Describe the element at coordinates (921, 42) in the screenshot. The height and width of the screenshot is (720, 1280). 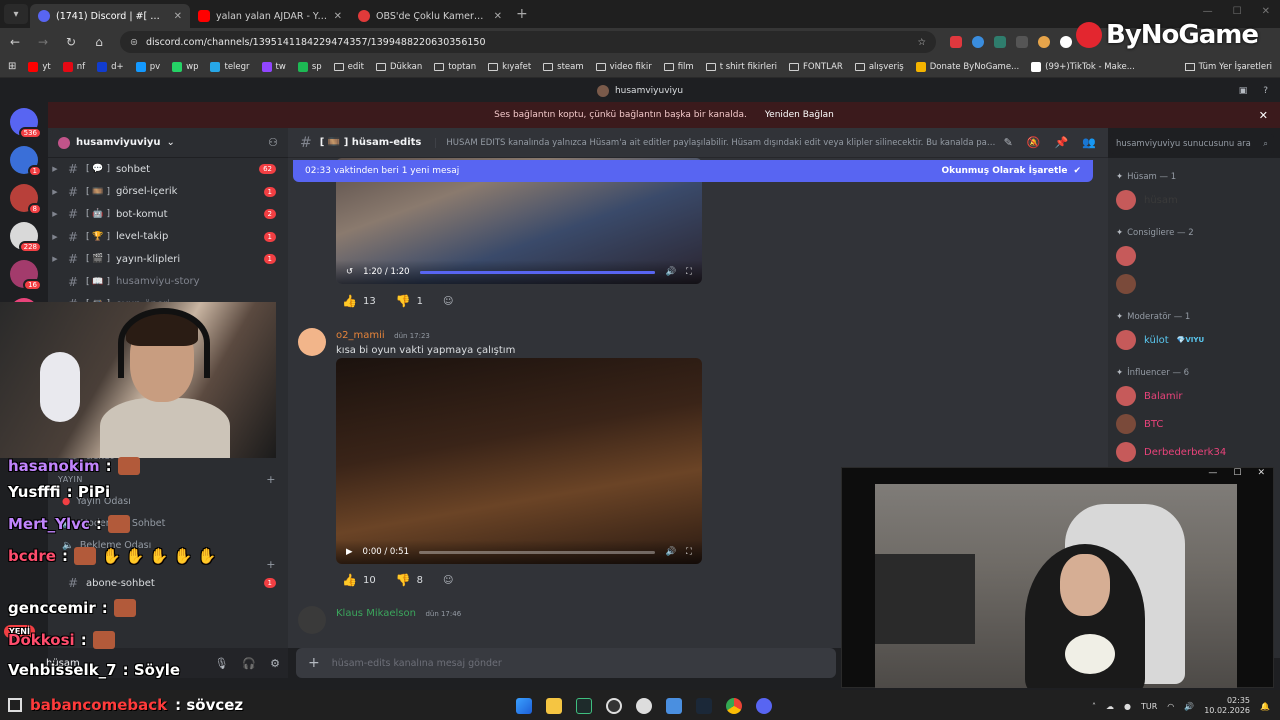
I see `bookmark-star-icon: ☆` at that location.